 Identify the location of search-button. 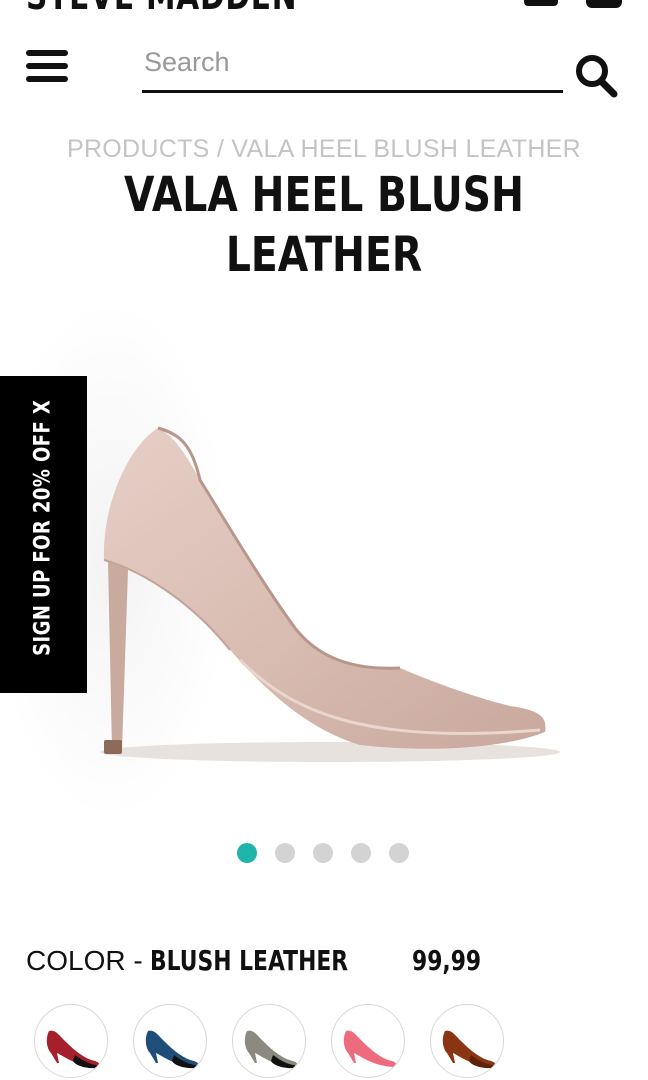
(596, 74).